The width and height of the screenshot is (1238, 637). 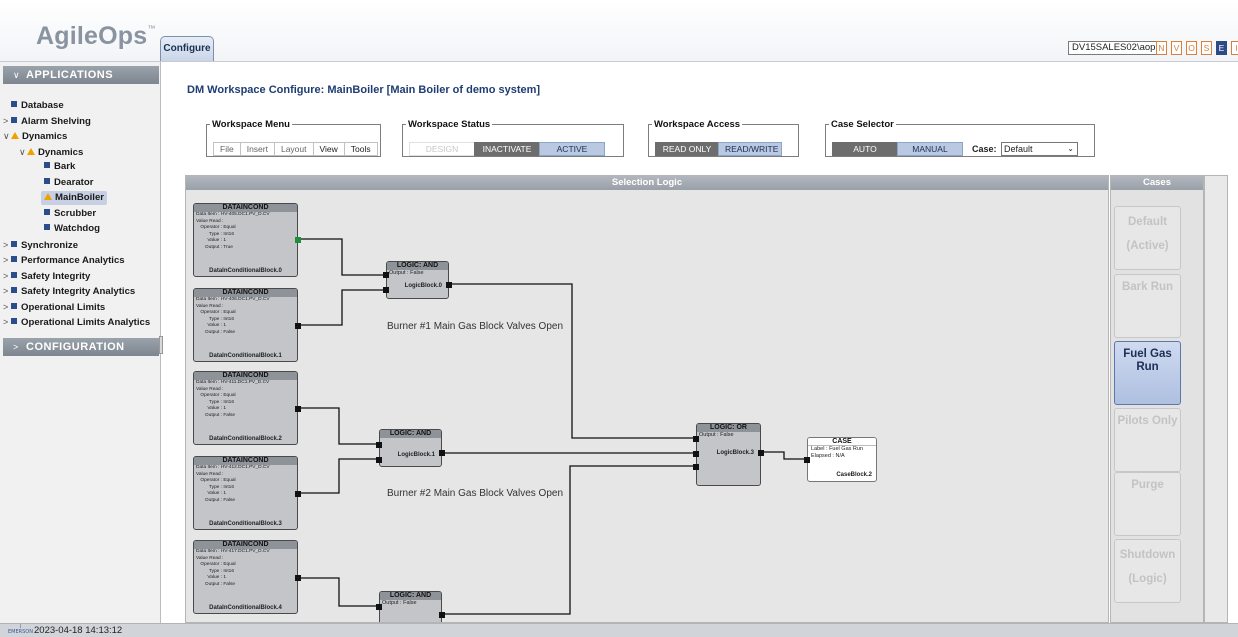 I want to click on block-name: DataInConditionalBlock.3, so click(x=245, y=524).